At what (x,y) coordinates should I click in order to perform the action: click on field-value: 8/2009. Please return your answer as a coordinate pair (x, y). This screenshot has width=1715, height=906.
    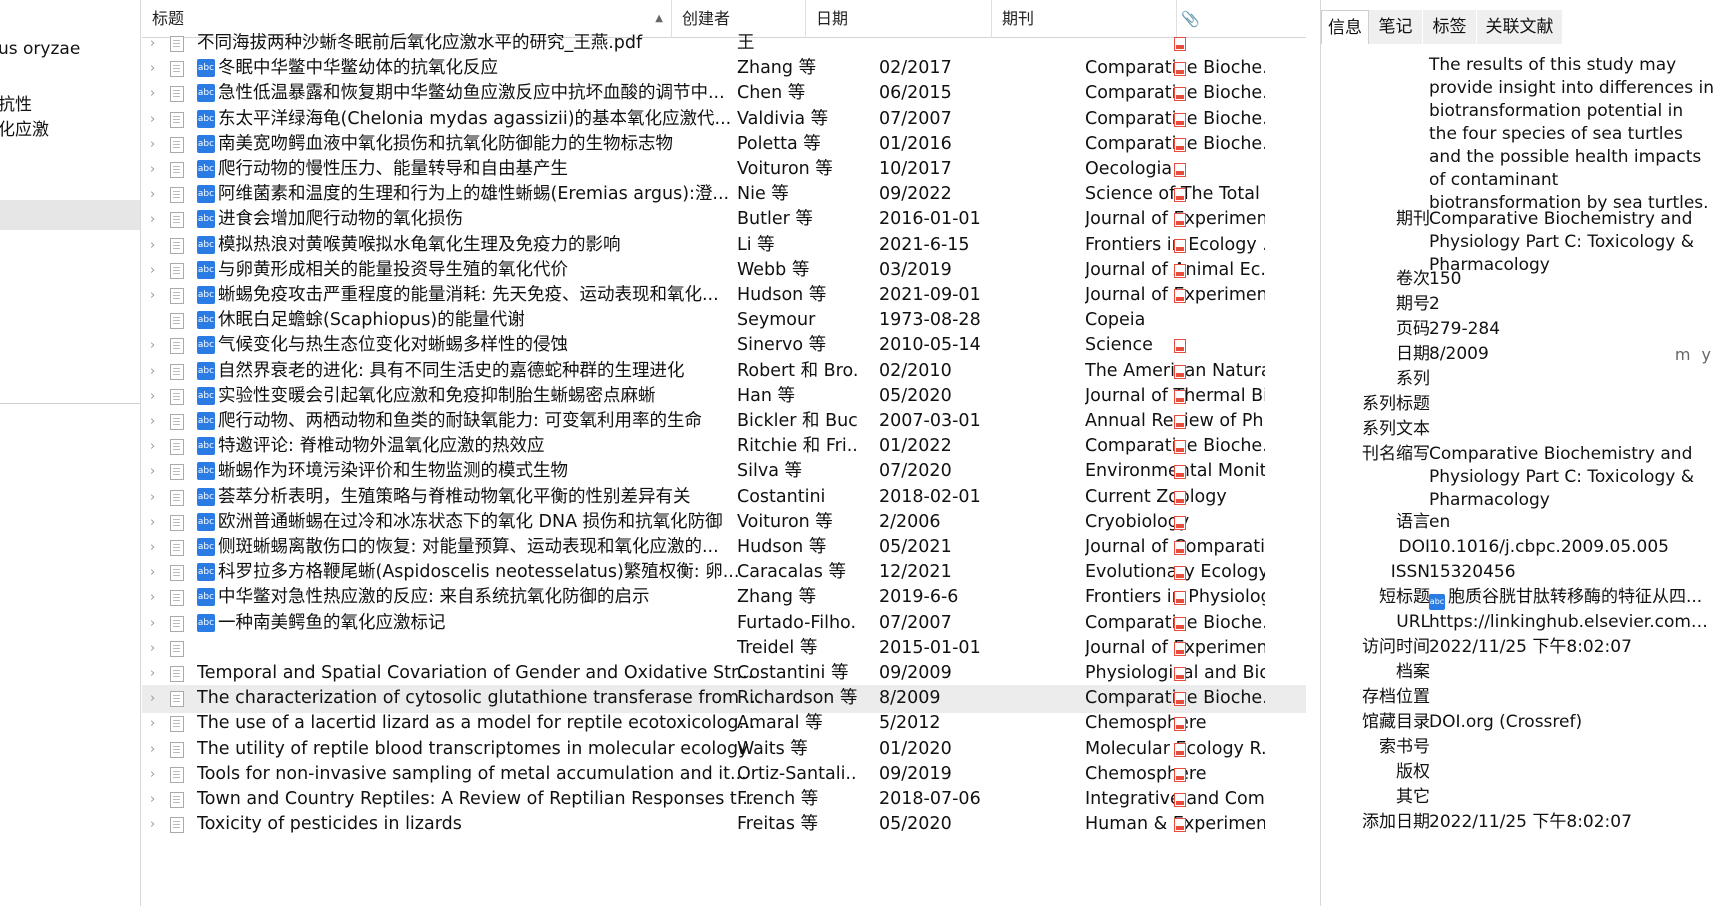
    Looking at the image, I should click on (1569, 354).